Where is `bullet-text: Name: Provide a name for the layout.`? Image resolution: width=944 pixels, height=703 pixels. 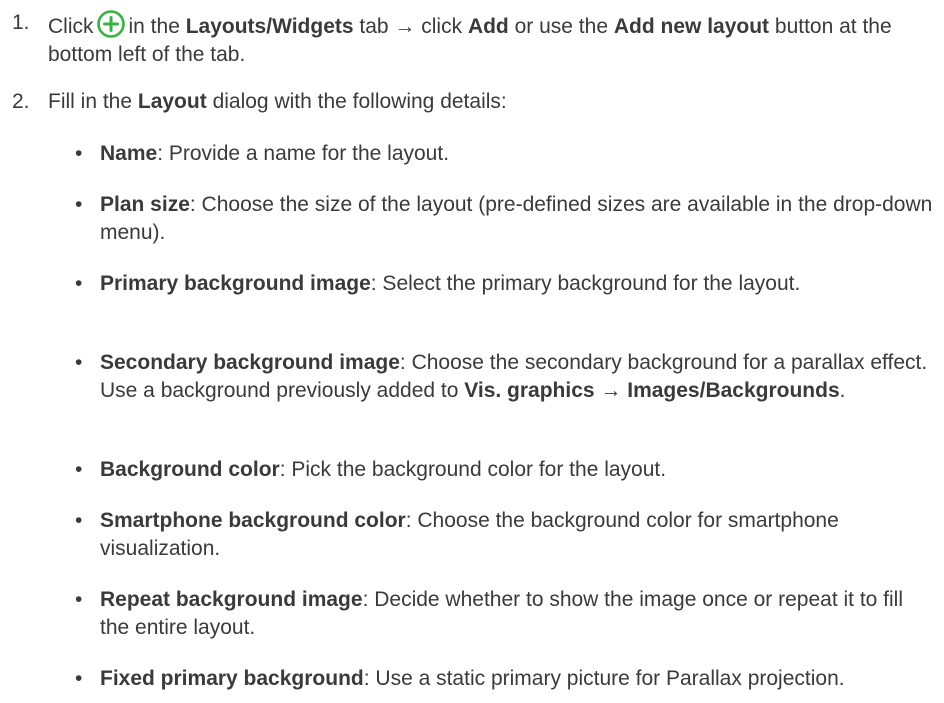 bullet-text: Name: Provide a name for the layout. is located at coordinates (518, 154).